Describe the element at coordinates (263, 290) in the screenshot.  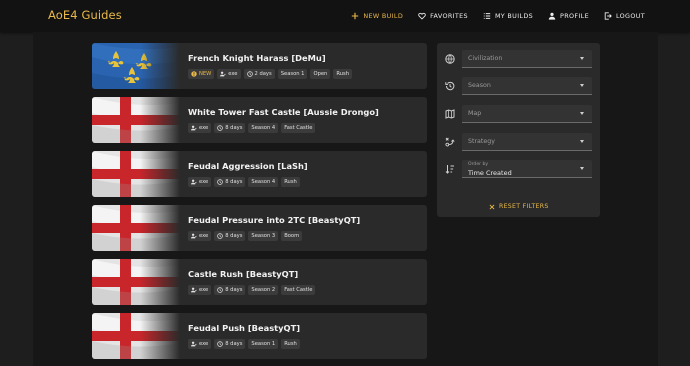
I see `season-tag: Season 2` at that location.